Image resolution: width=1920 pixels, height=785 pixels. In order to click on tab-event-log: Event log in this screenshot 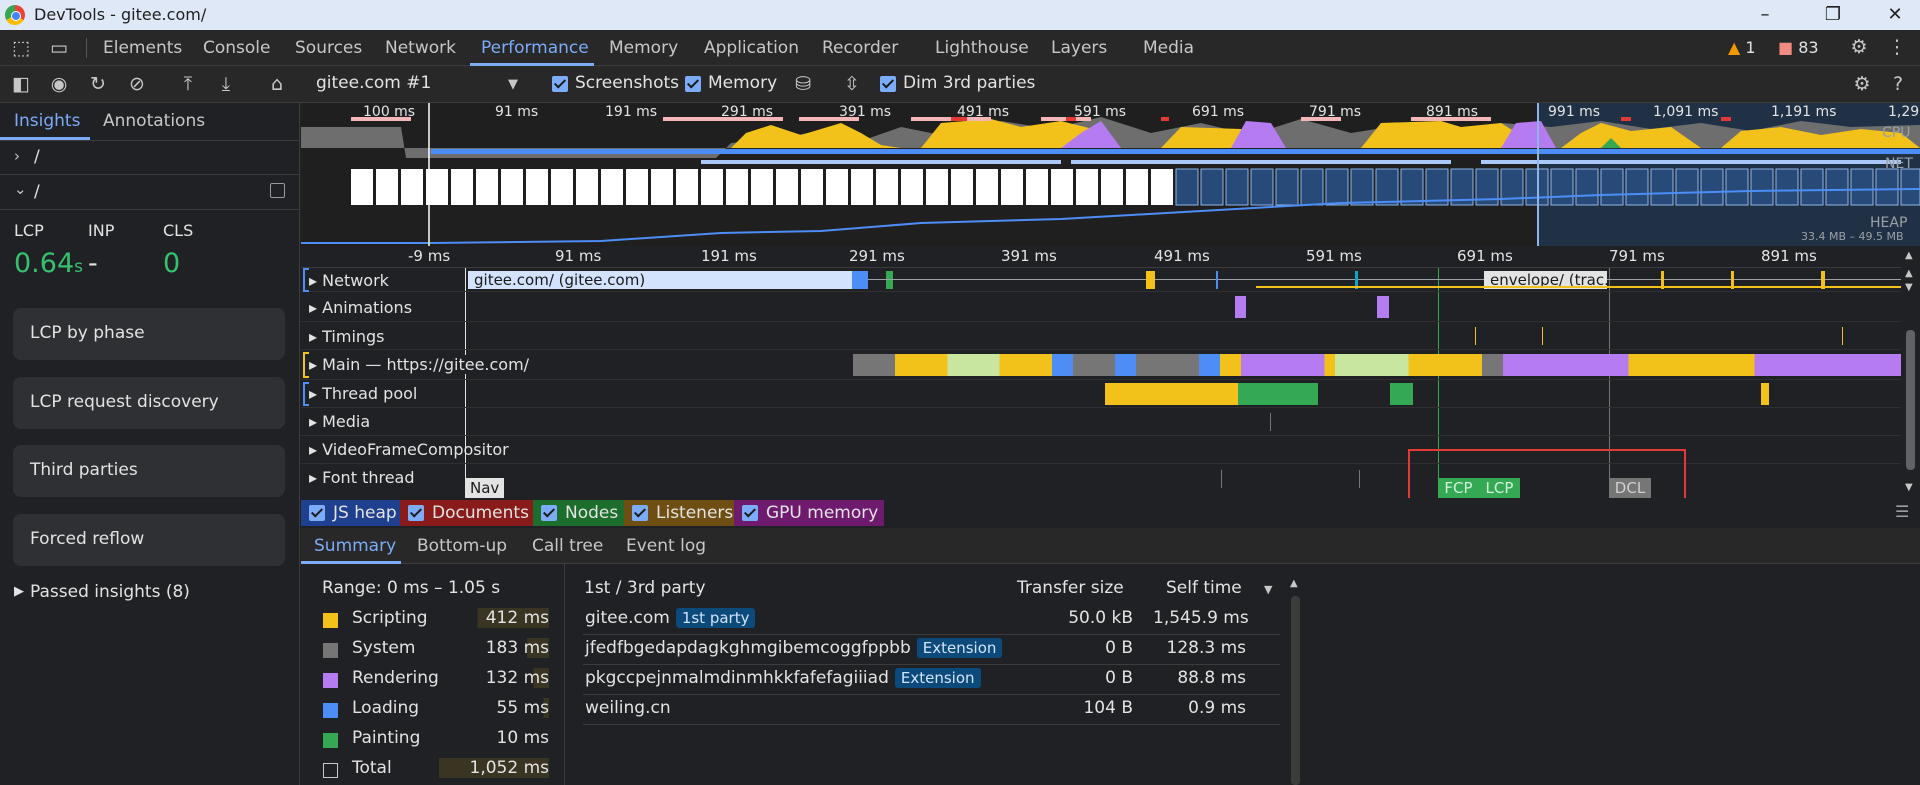, I will do `click(666, 546)`.